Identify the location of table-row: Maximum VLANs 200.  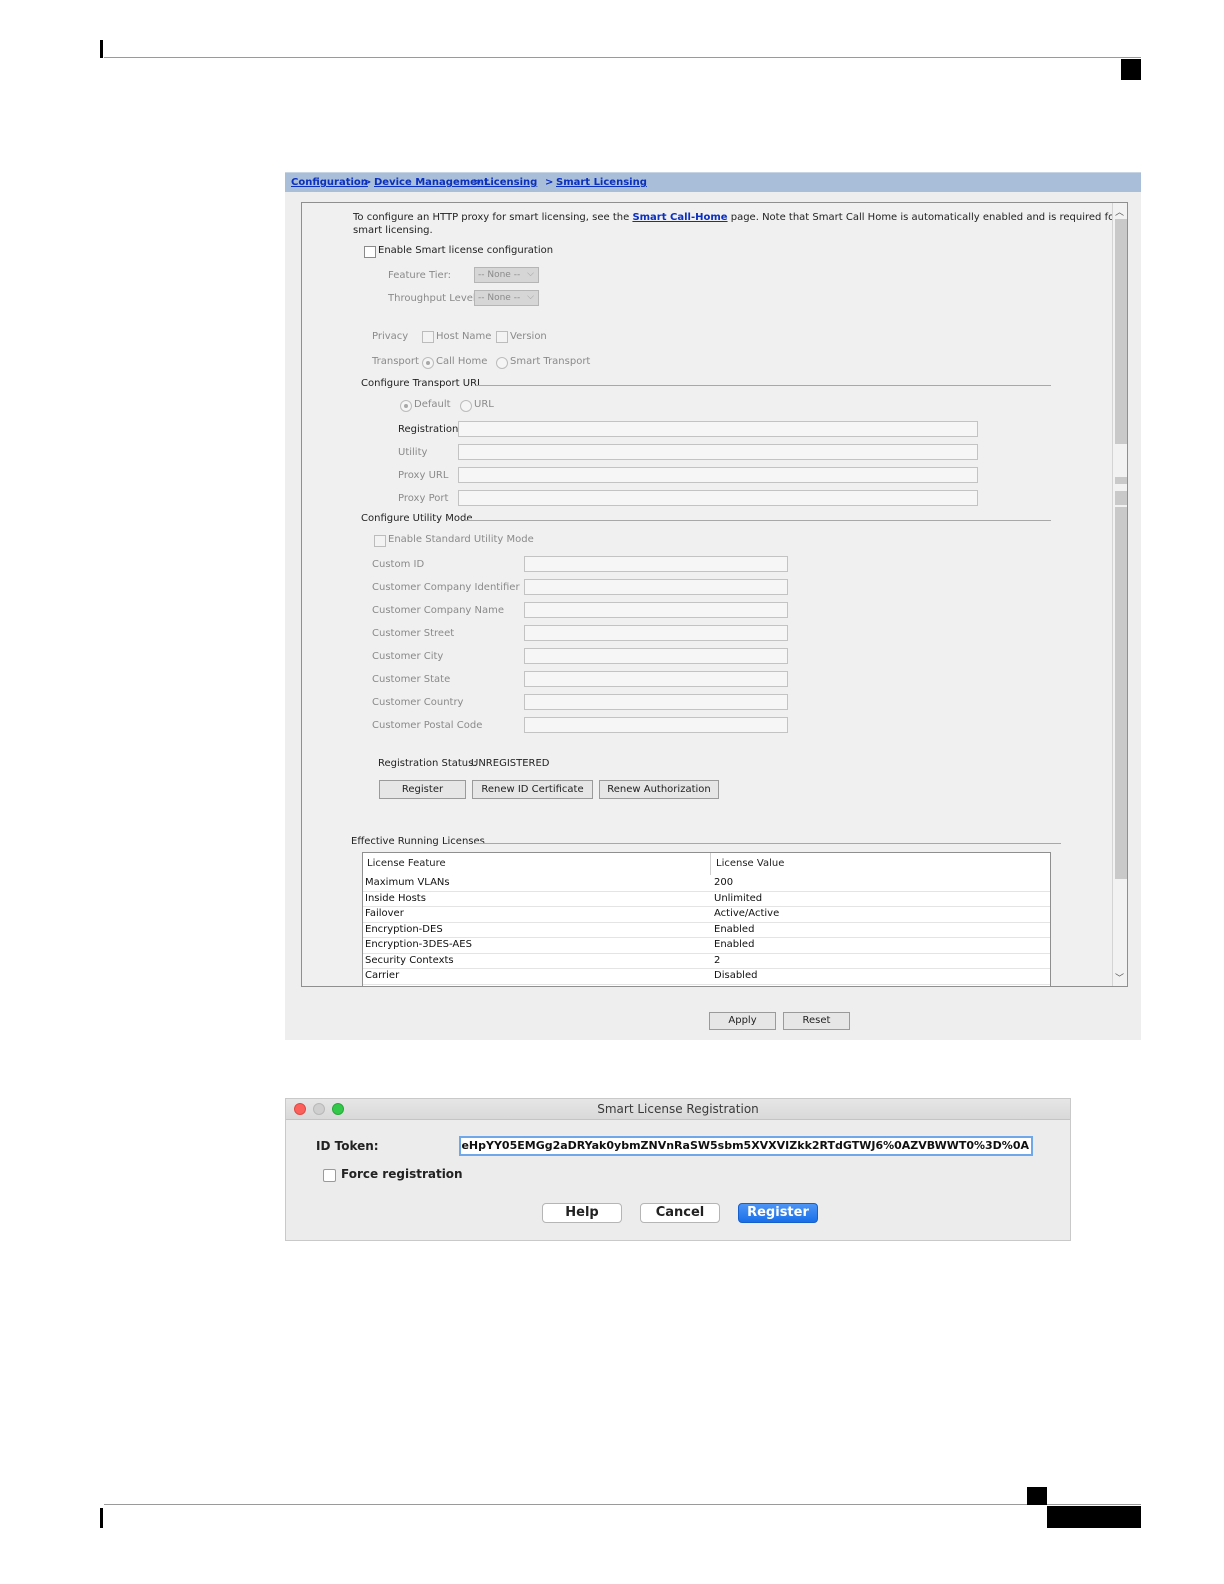
(706, 884).